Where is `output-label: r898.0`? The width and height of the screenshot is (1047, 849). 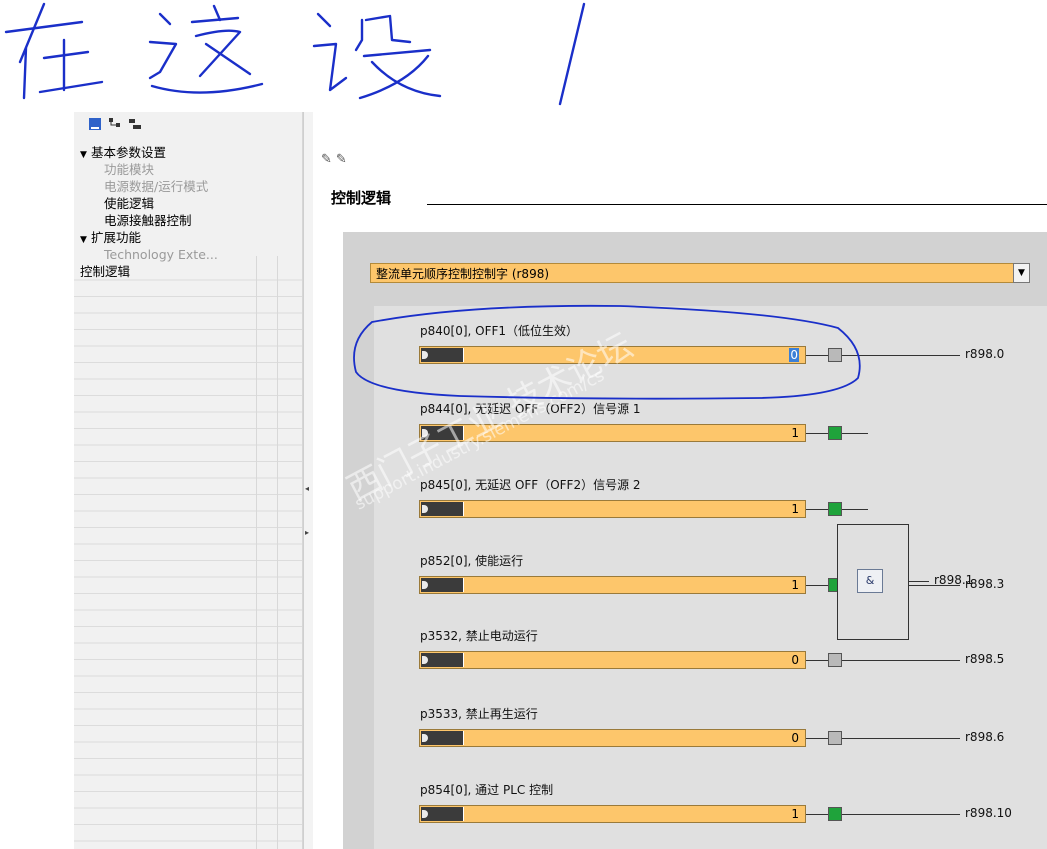
output-label: r898.0 is located at coordinates (985, 354).